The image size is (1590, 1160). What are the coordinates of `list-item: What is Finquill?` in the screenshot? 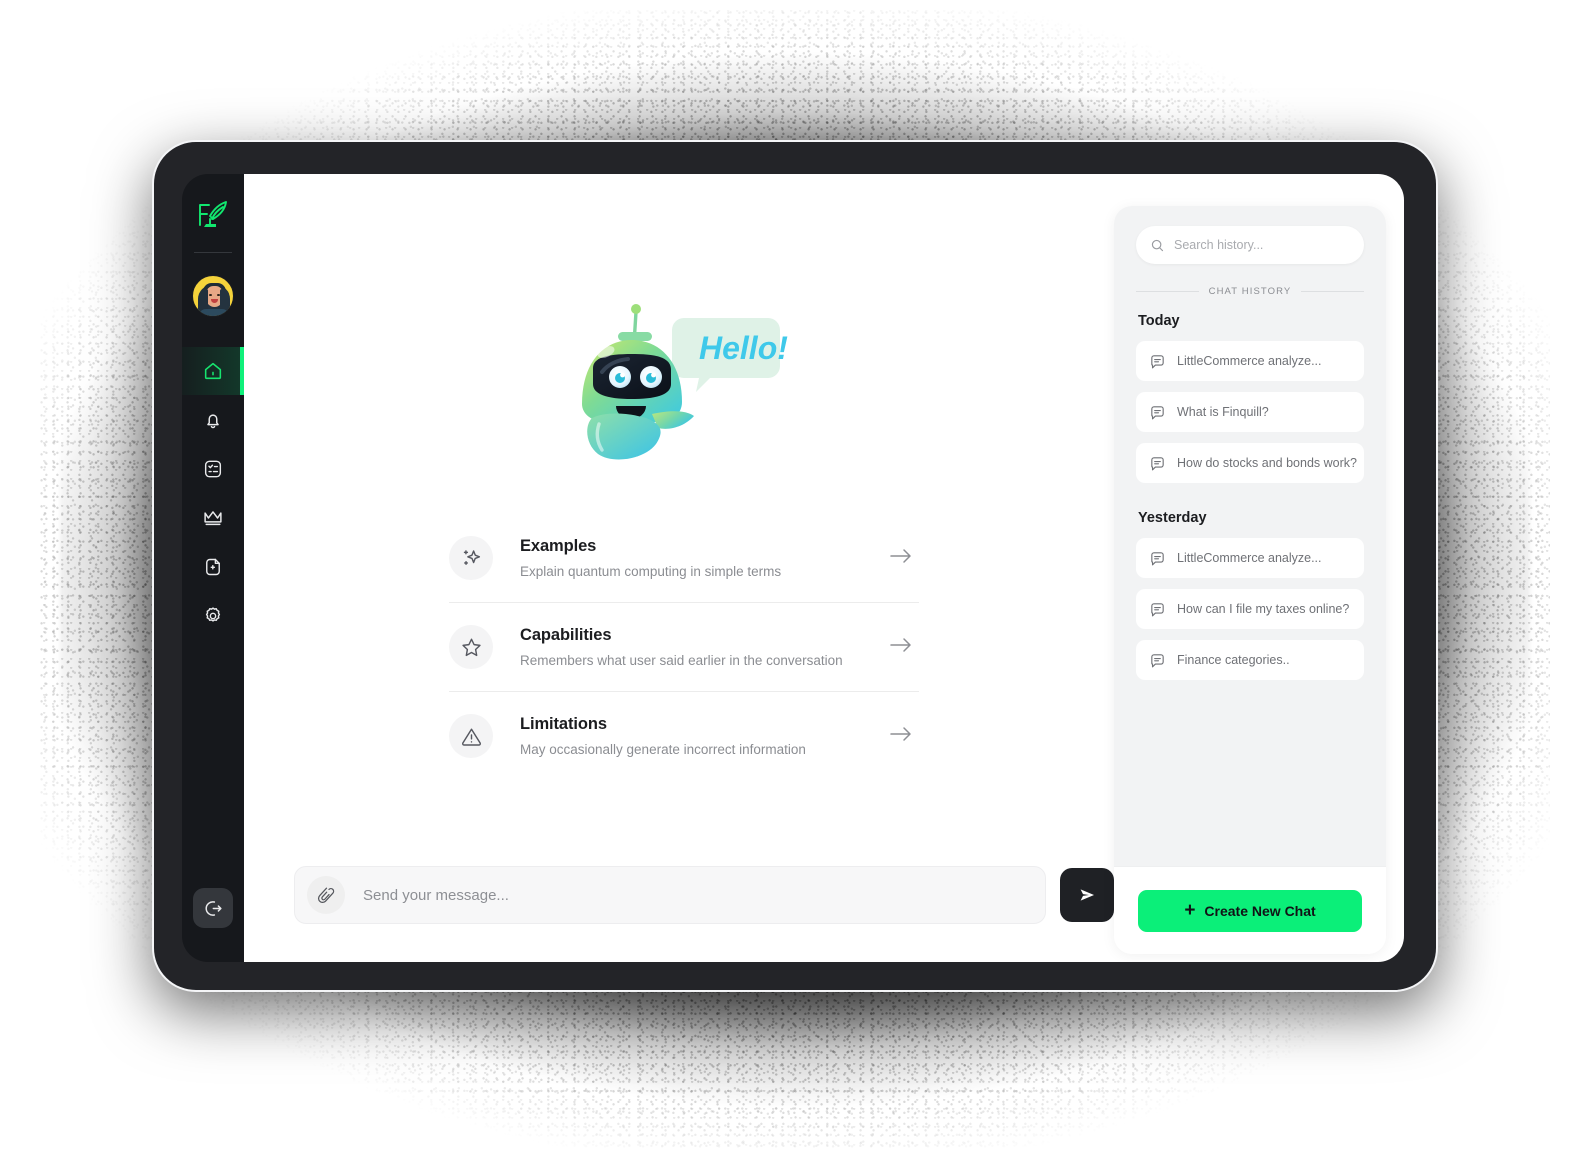 It's located at (1250, 412).